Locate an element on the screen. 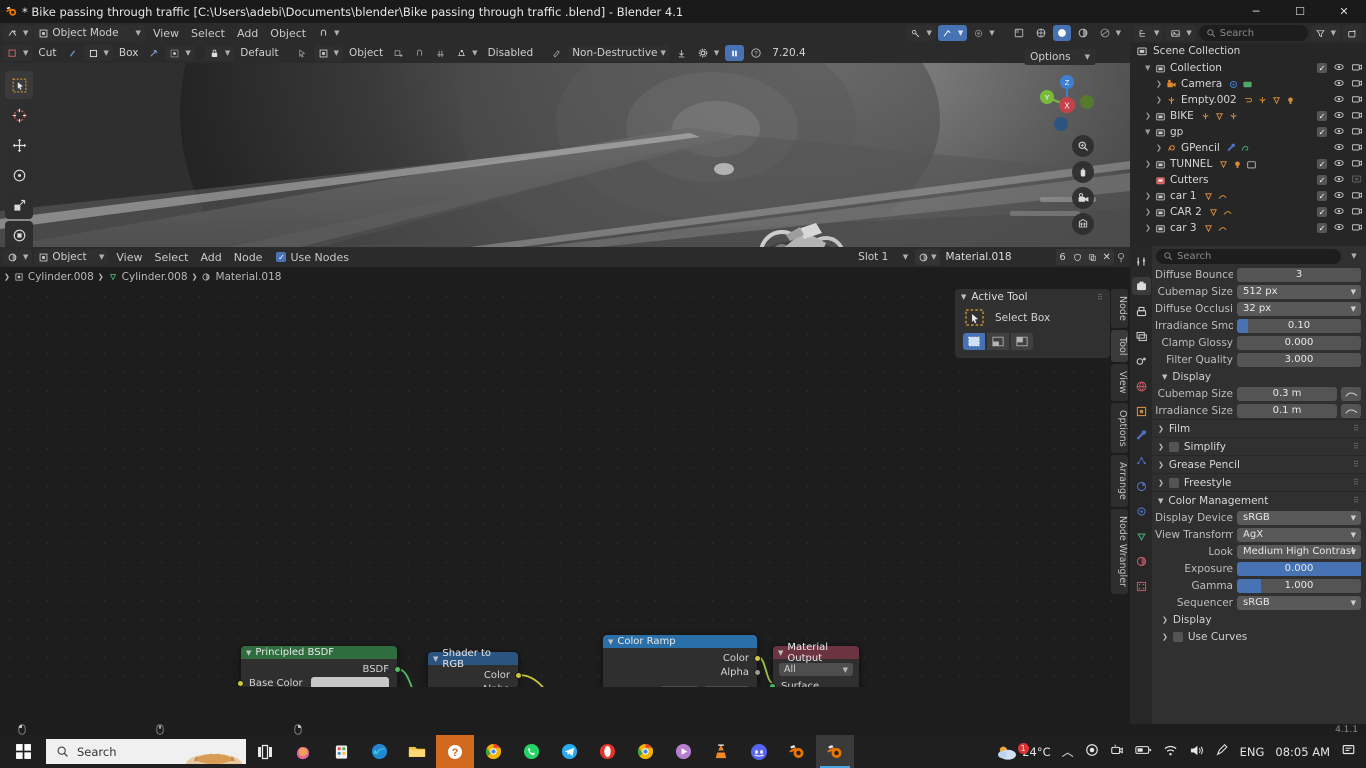 The width and height of the screenshot is (1366, 768). weather-widget: 1 24°C is located at coordinates (1023, 751).